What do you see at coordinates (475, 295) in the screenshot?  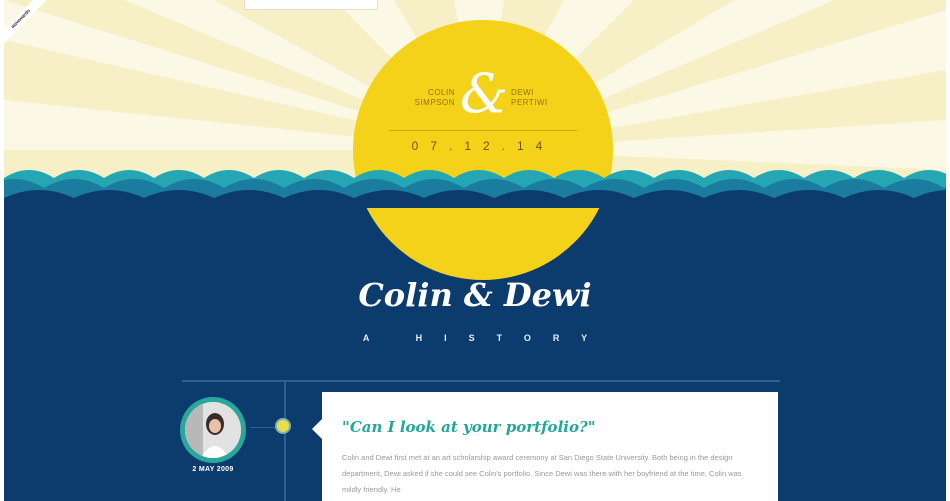 I see `page-title: Colin & Dewi` at bounding box center [475, 295].